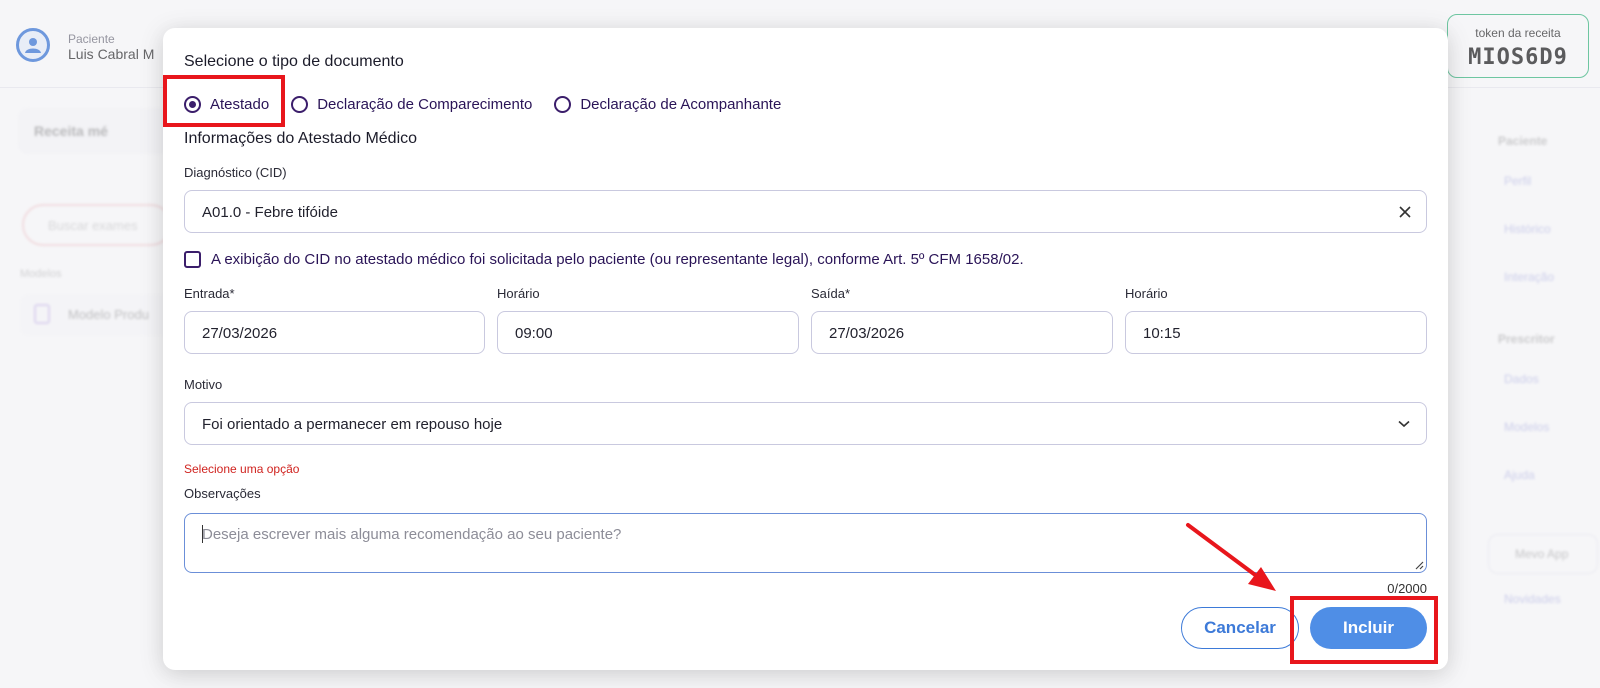 The image size is (1600, 688). Describe the element at coordinates (1231, 557) in the screenshot. I see `annotation-arrow-icon` at that location.